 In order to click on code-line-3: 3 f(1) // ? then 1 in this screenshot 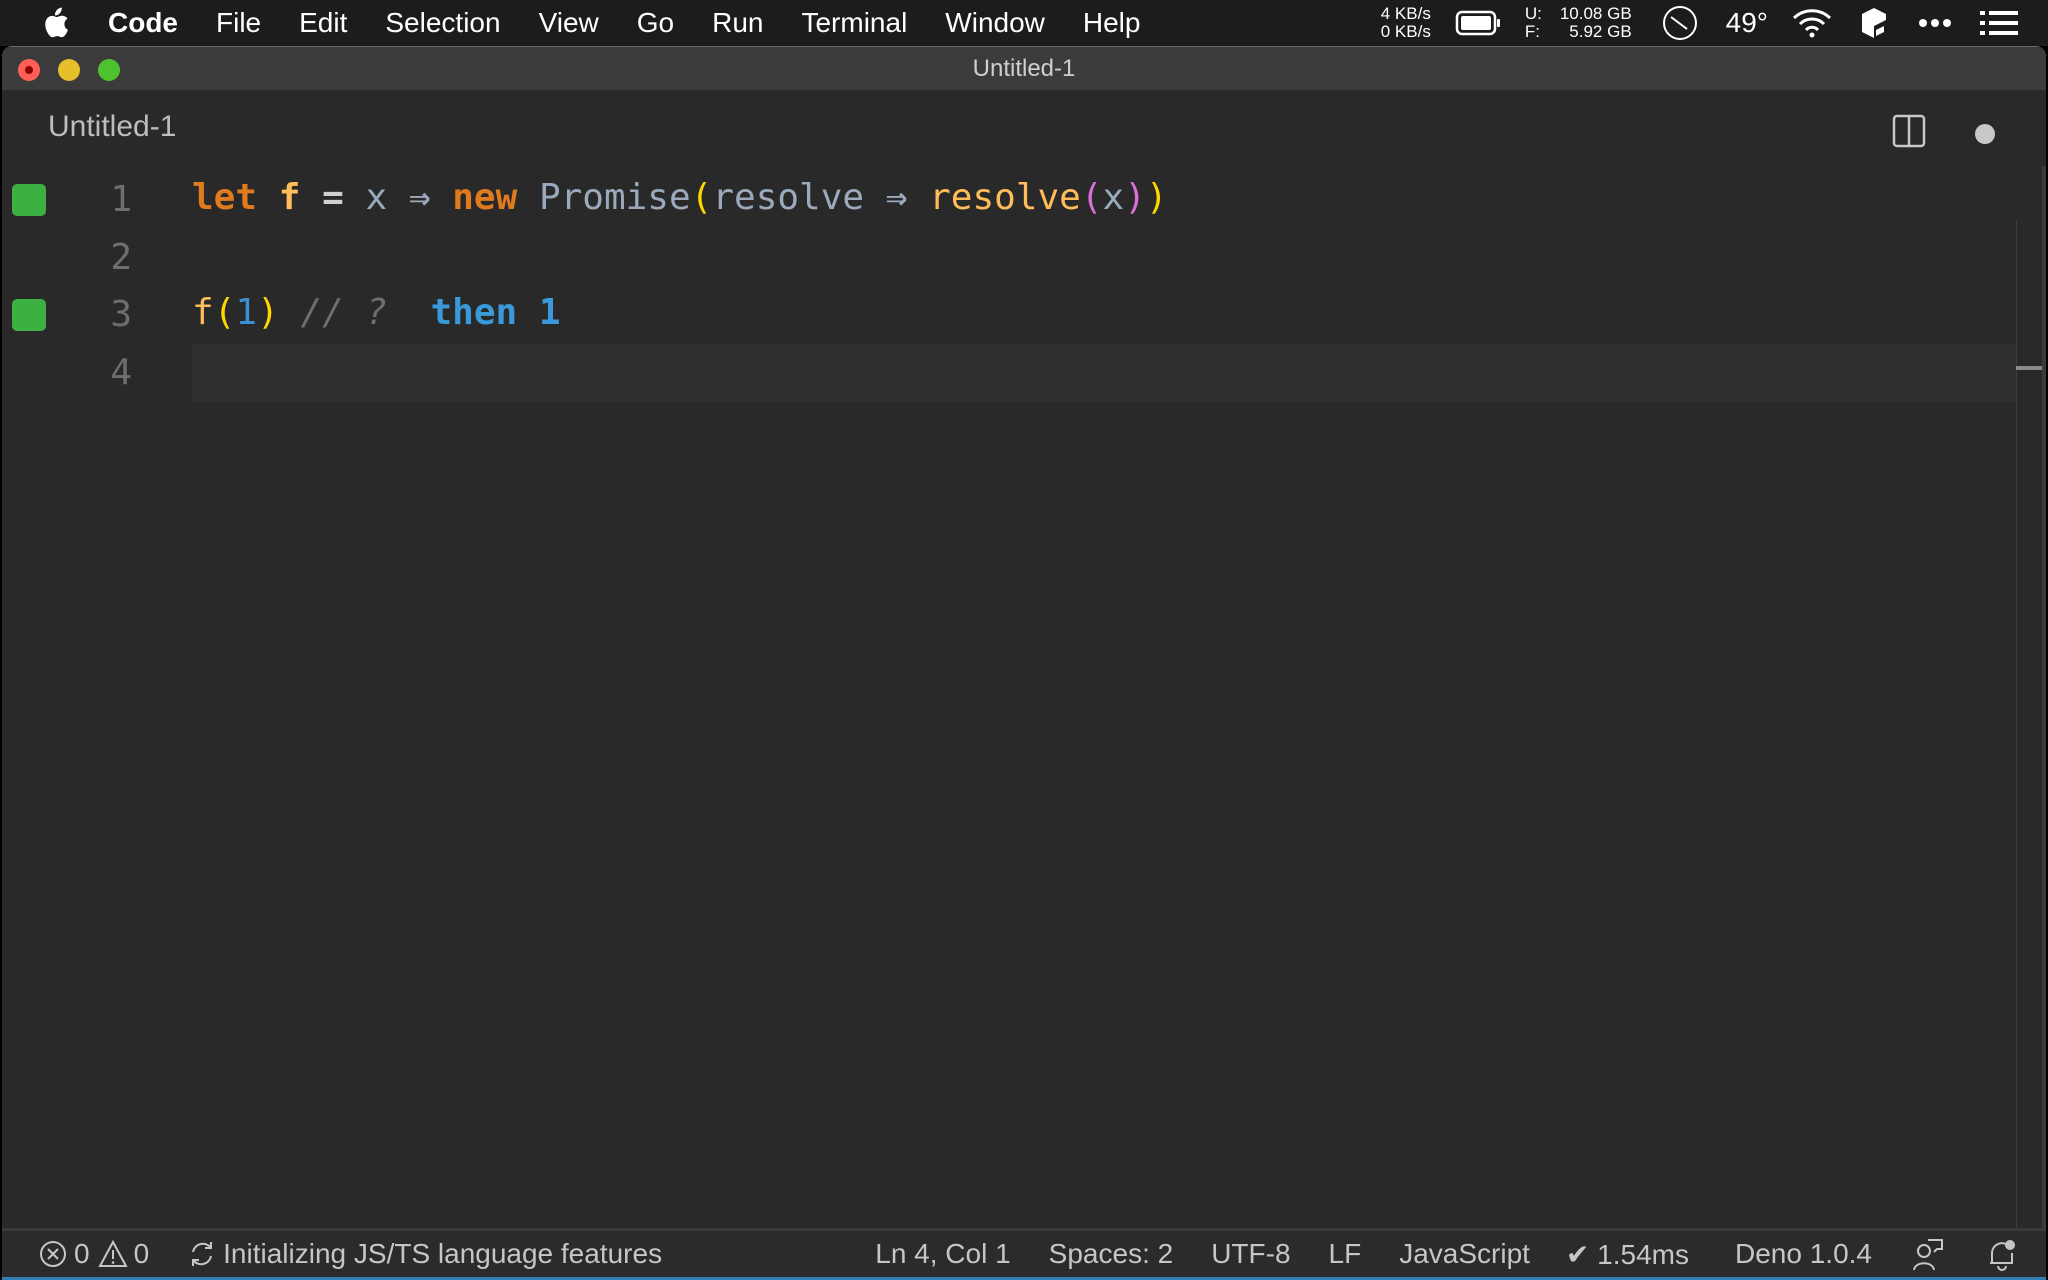, I will do `click(1024, 315)`.